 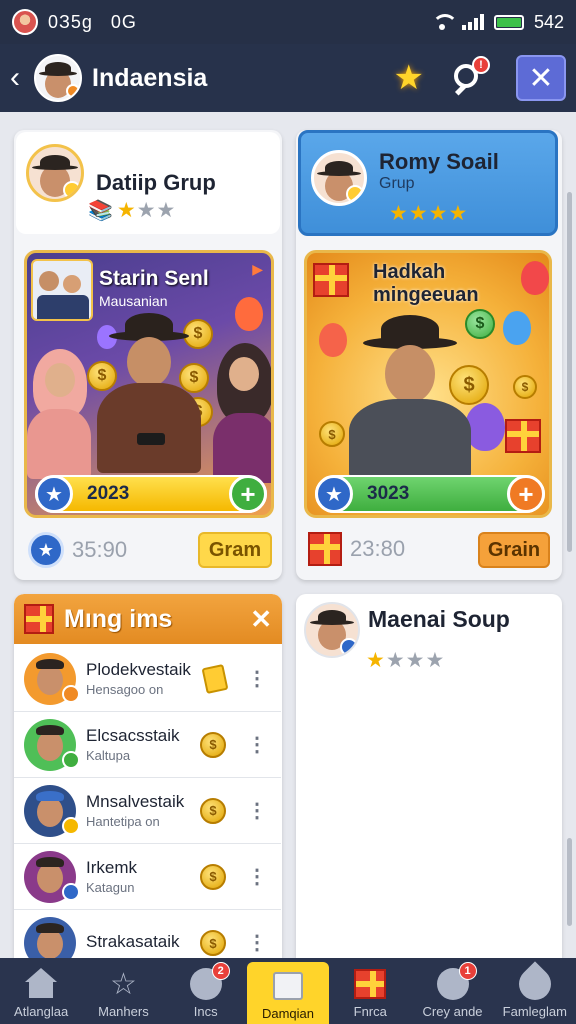 I want to click on battery-icon, so click(x=508, y=22).